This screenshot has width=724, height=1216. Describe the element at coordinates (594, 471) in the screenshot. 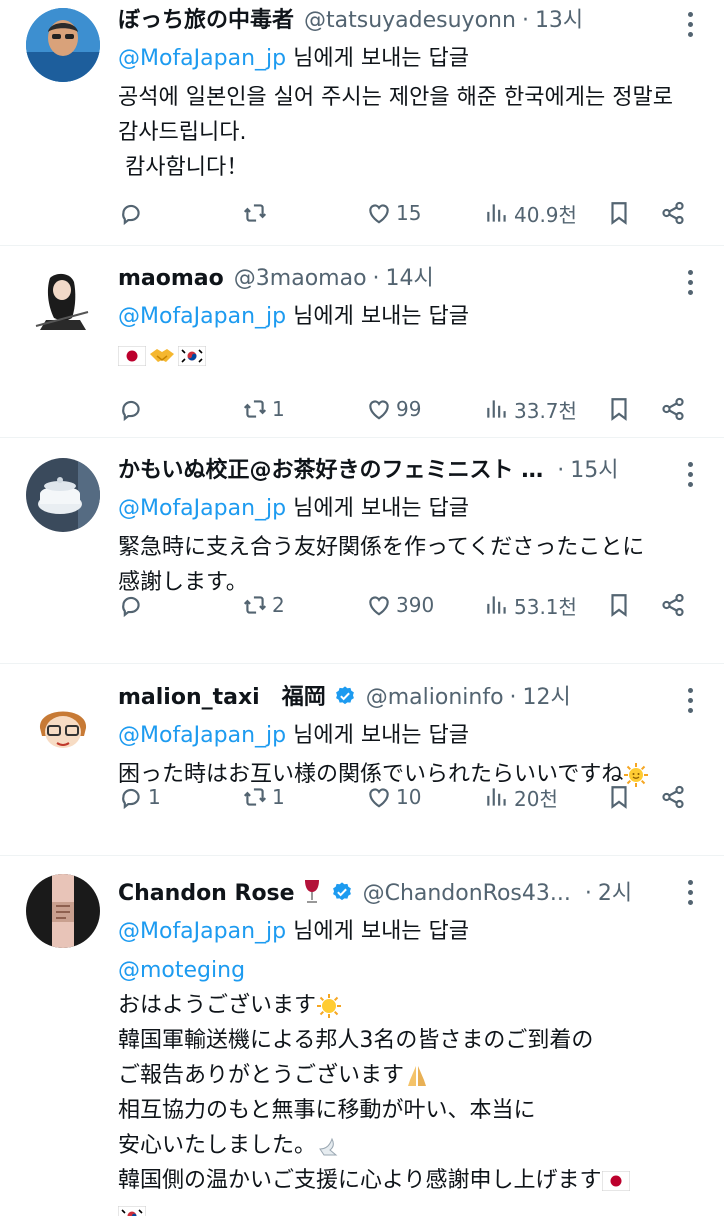

I see `timestamp: 15시` at that location.